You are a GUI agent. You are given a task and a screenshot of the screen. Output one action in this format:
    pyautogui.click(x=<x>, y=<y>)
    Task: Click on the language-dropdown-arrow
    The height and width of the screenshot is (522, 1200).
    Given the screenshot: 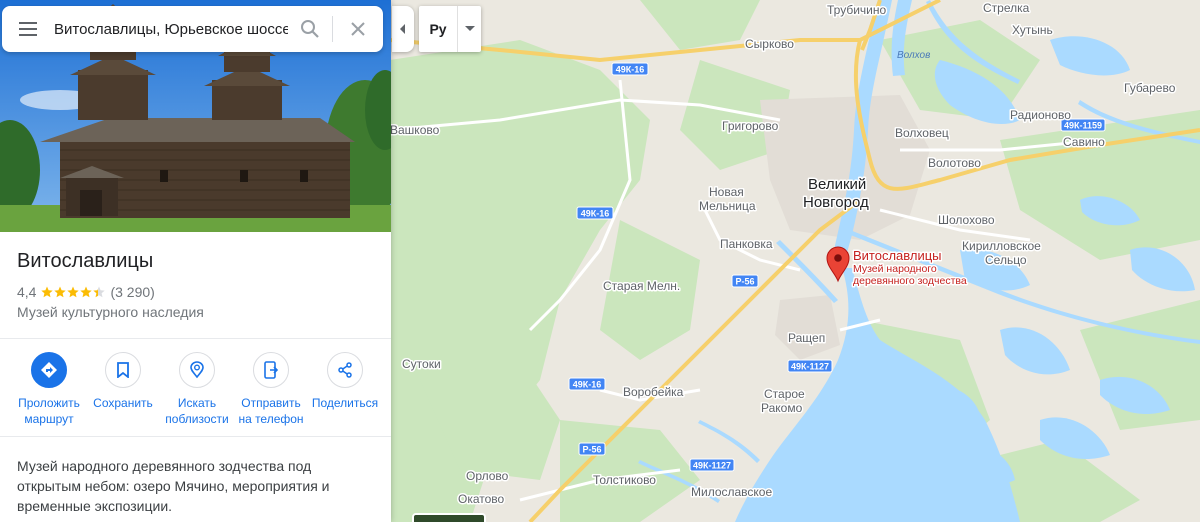 What is the action you would take?
    pyautogui.click(x=469, y=29)
    